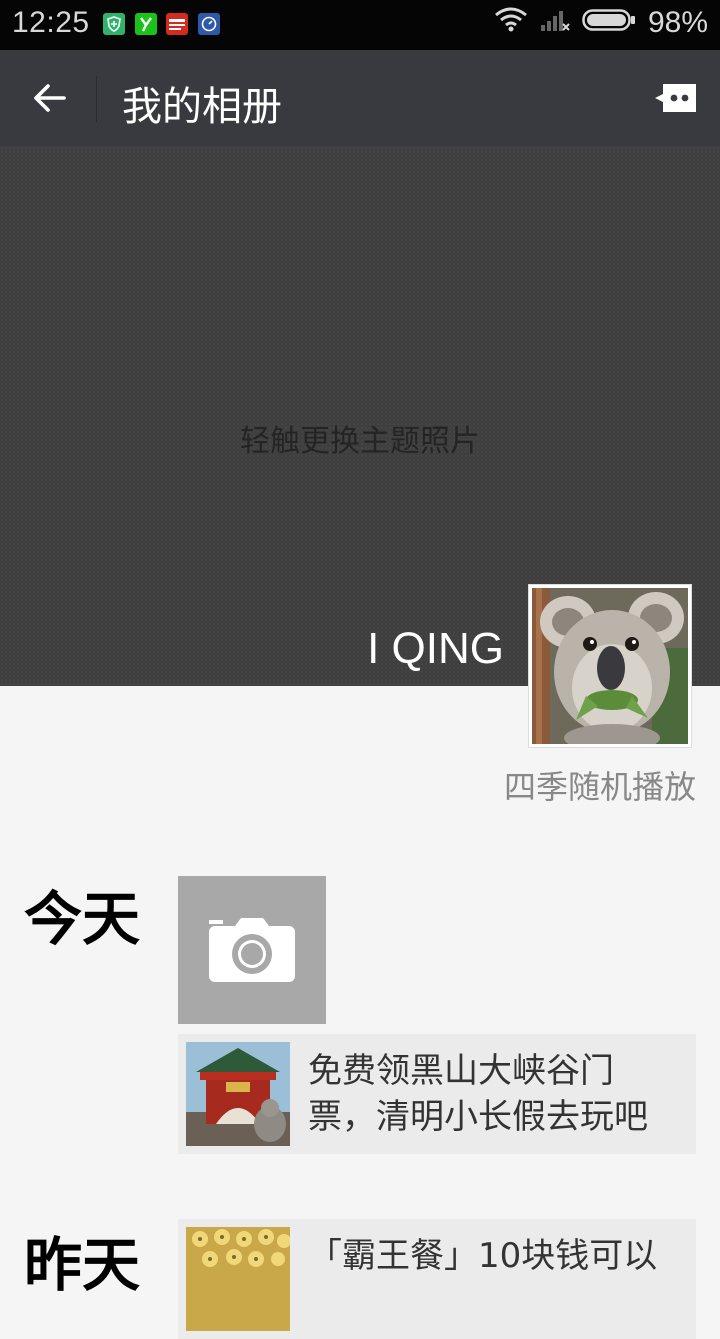 This screenshot has height=1339, width=720. Describe the element at coordinates (202, 107) in the screenshot. I see `page-title: 我的相册` at that location.